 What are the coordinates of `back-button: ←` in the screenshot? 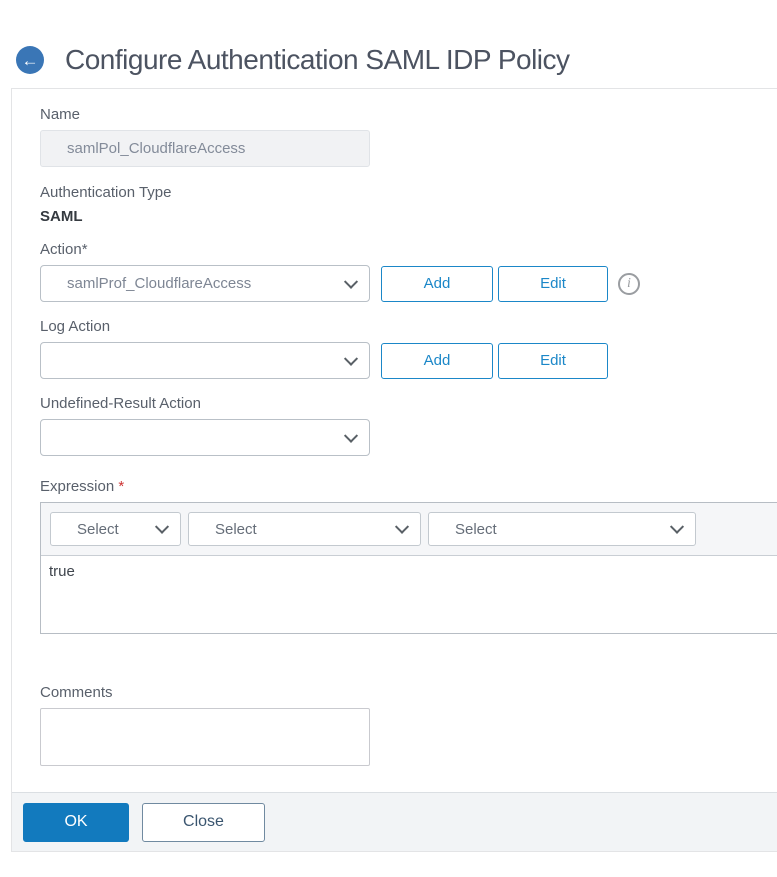 It's located at (30, 60).